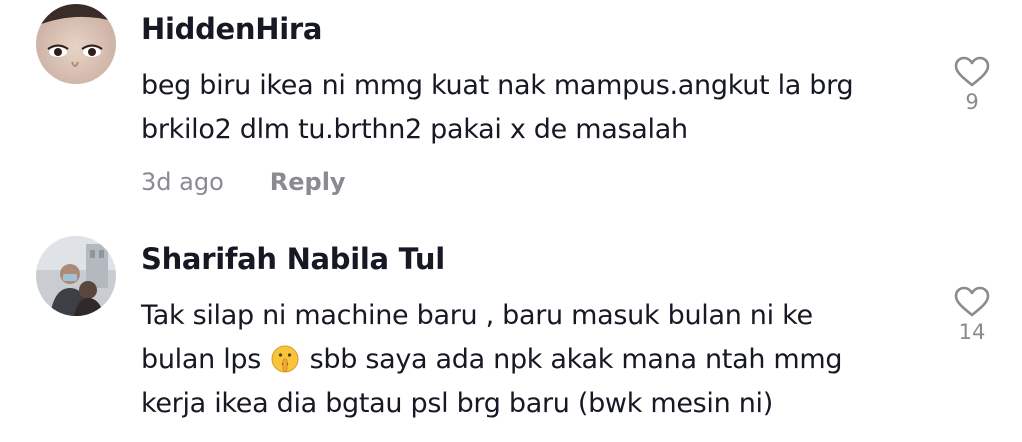  I want to click on like-button: 14, so click(972, 315).